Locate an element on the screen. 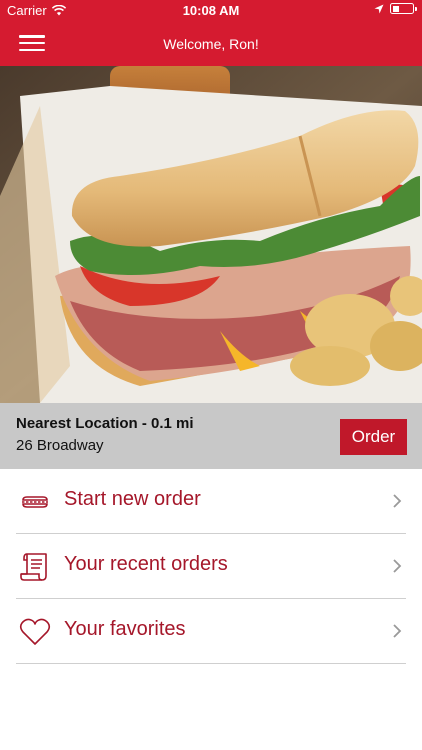 This screenshot has height=750, width=422. nearest-location-title: Nearest Location - 0.1 mi is located at coordinates (105, 423).